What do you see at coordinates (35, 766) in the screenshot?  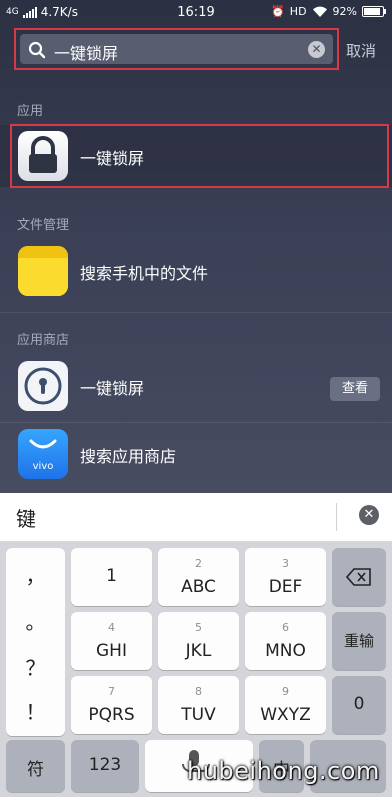 I see `symbol-key: 符` at bounding box center [35, 766].